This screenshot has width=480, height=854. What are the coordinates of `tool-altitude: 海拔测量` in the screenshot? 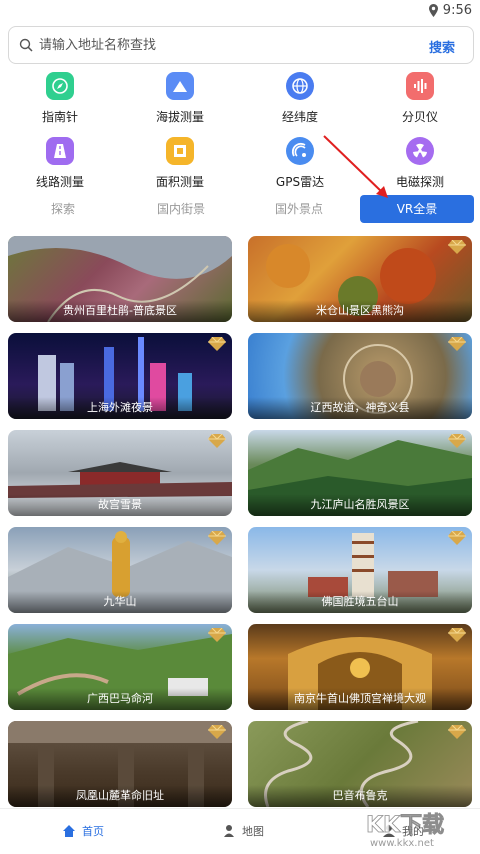 It's located at (180, 98).